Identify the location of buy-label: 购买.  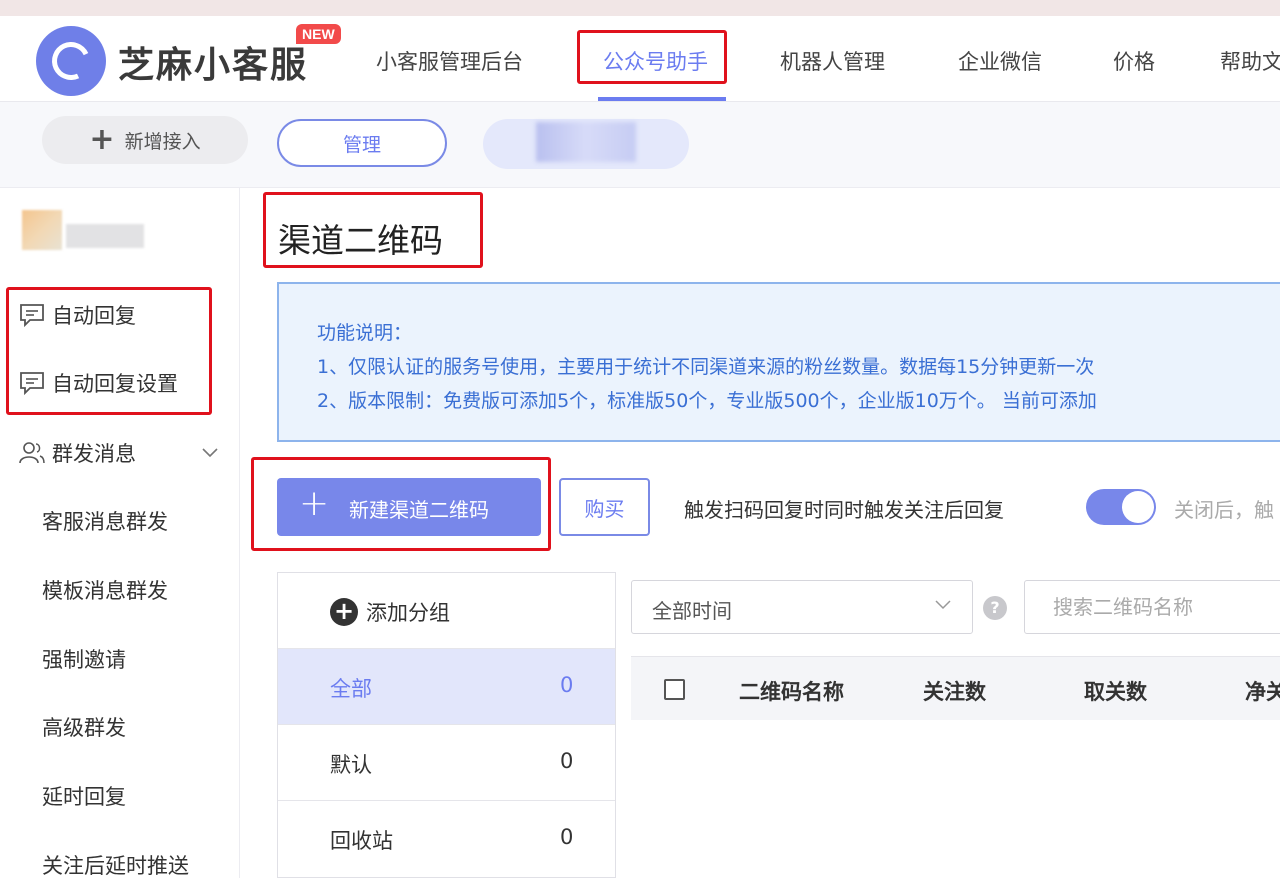
(604, 508).